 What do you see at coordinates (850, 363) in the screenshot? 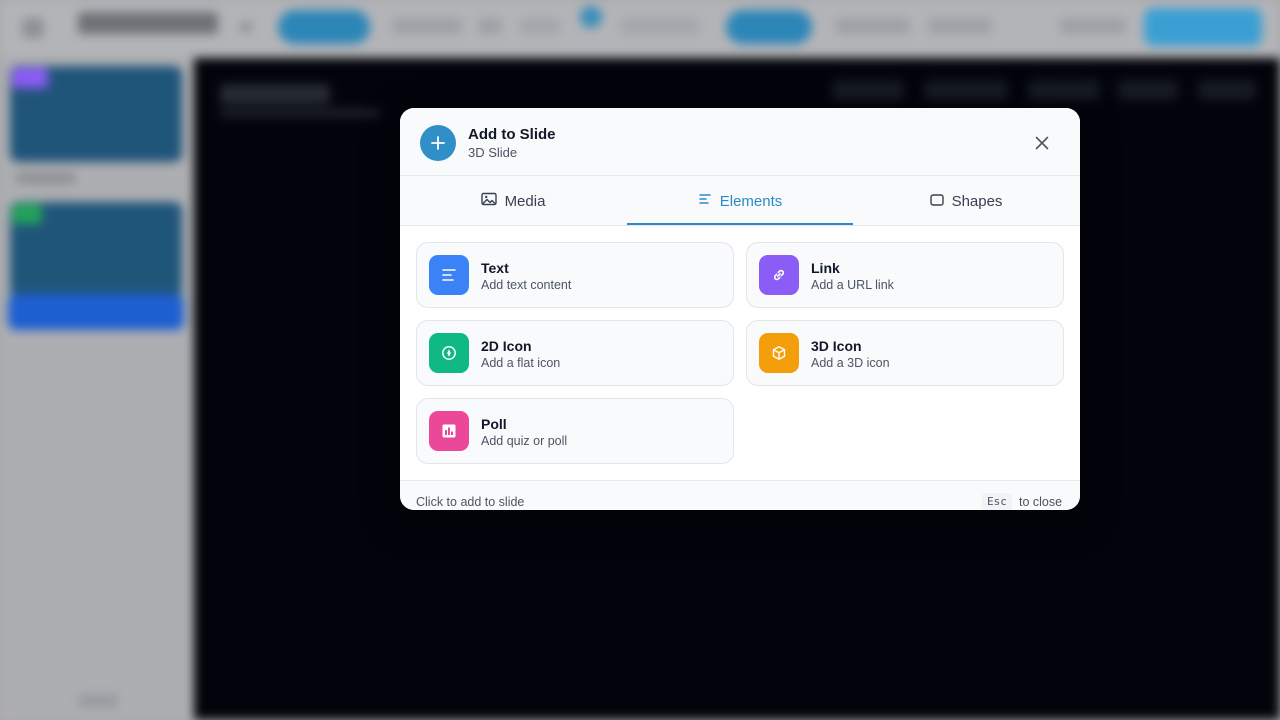
I see `option-description: Add a 3D icon` at bounding box center [850, 363].